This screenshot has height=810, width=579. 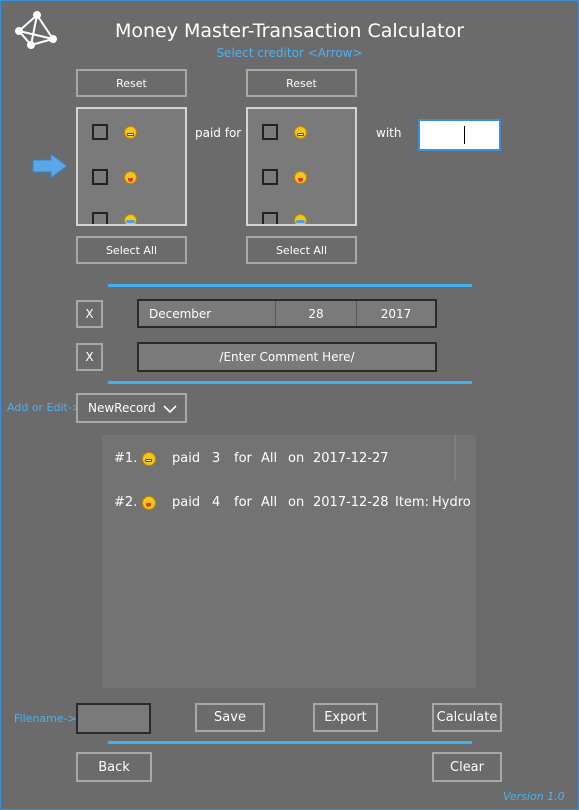 I want to click on row-item-label: Item:, so click(x=412, y=502).